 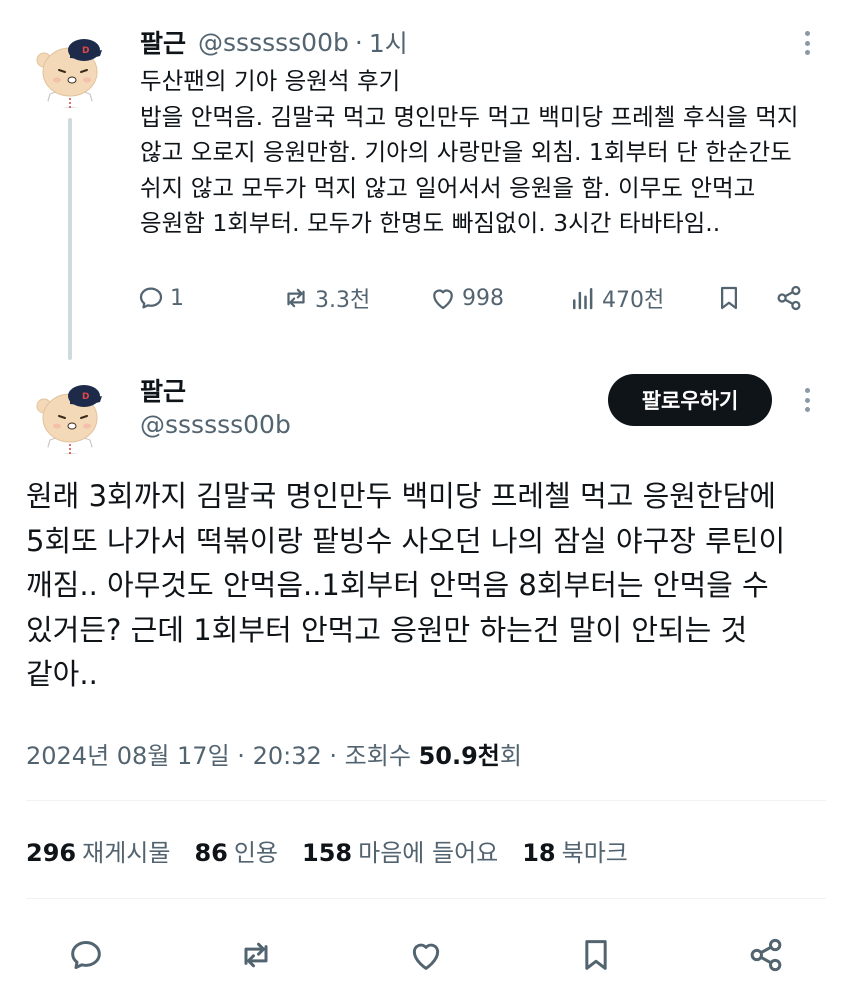 I want to click on reply-count: 1, so click(x=177, y=298).